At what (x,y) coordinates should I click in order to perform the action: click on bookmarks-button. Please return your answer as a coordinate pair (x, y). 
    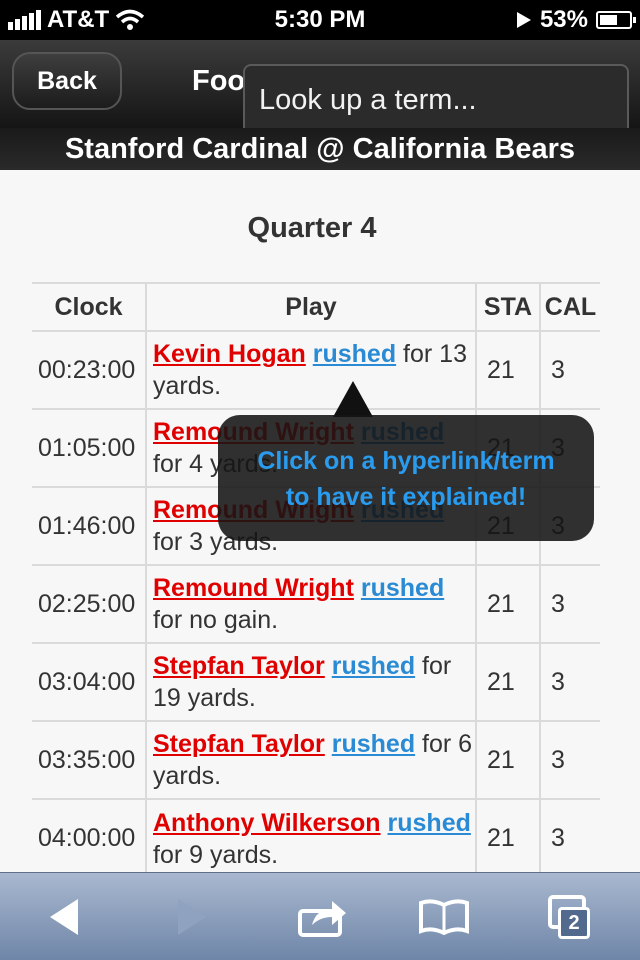
    Looking at the image, I should click on (444, 916).